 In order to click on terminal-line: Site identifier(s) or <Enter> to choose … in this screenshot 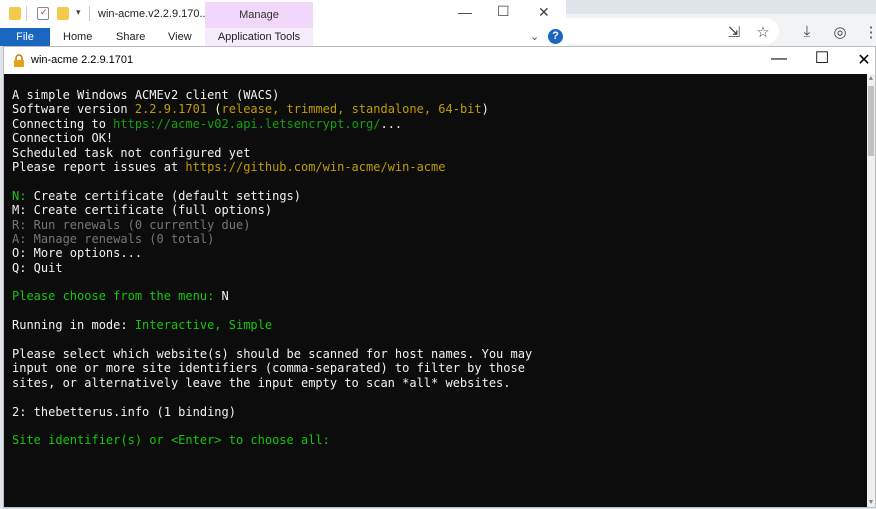, I will do `click(435, 440)`.